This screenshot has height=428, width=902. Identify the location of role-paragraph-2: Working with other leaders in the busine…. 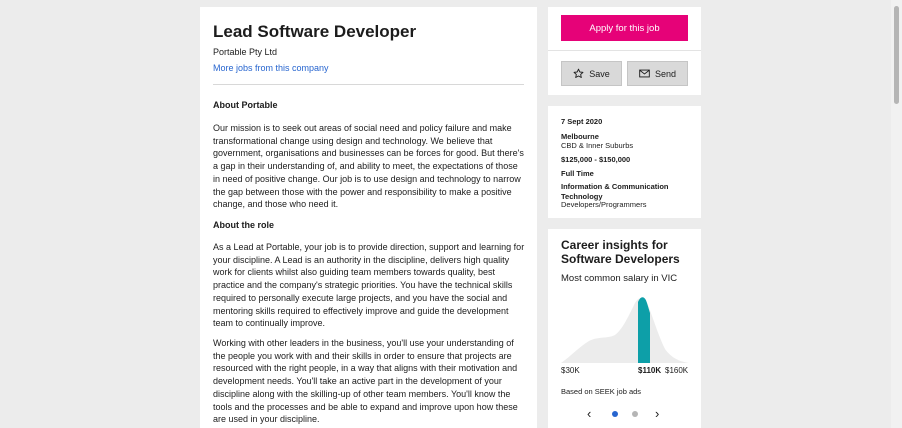
(365, 381).